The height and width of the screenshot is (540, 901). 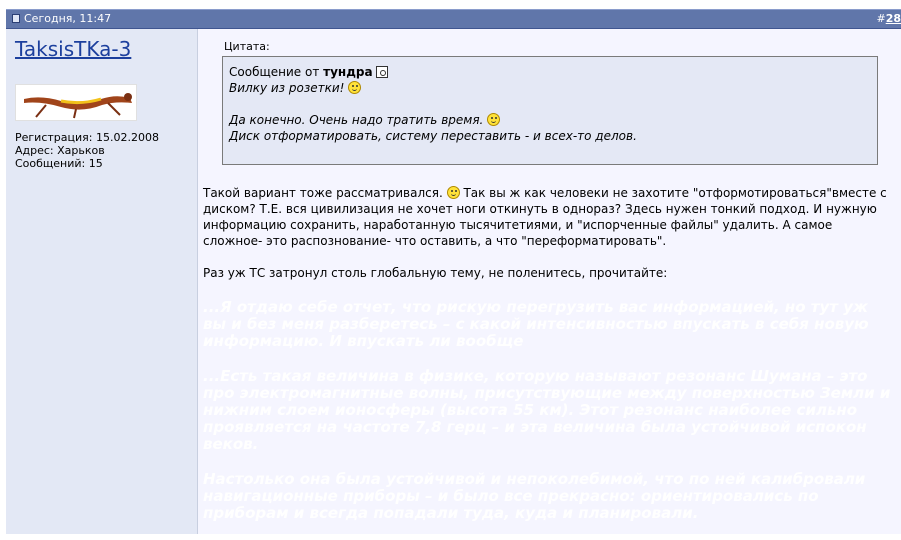 What do you see at coordinates (59, 163) in the screenshot?
I see `message-count: Сообщений: 15` at bounding box center [59, 163].